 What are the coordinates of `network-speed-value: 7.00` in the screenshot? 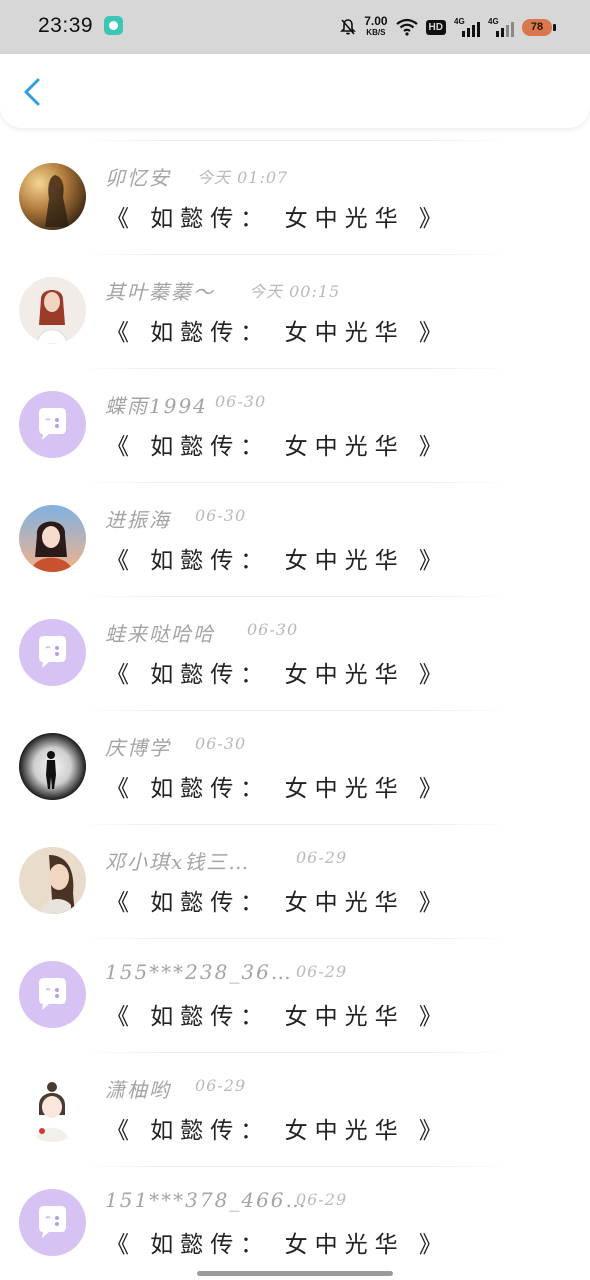 It's located at (376, 21).